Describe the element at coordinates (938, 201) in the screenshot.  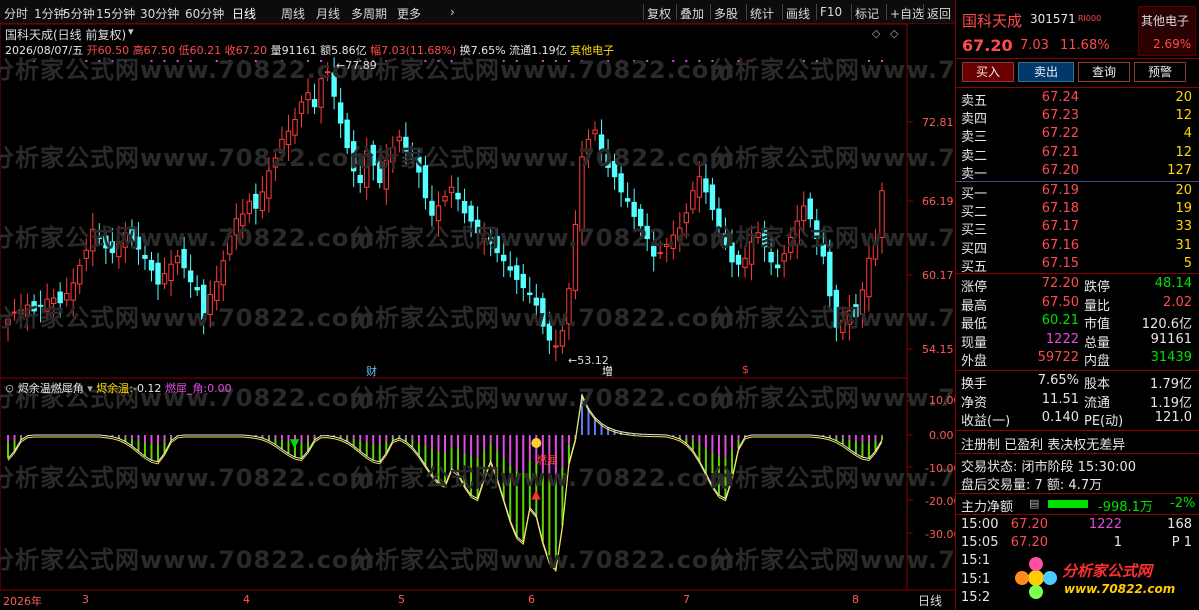
I see `y-label: 66.19` at that location.